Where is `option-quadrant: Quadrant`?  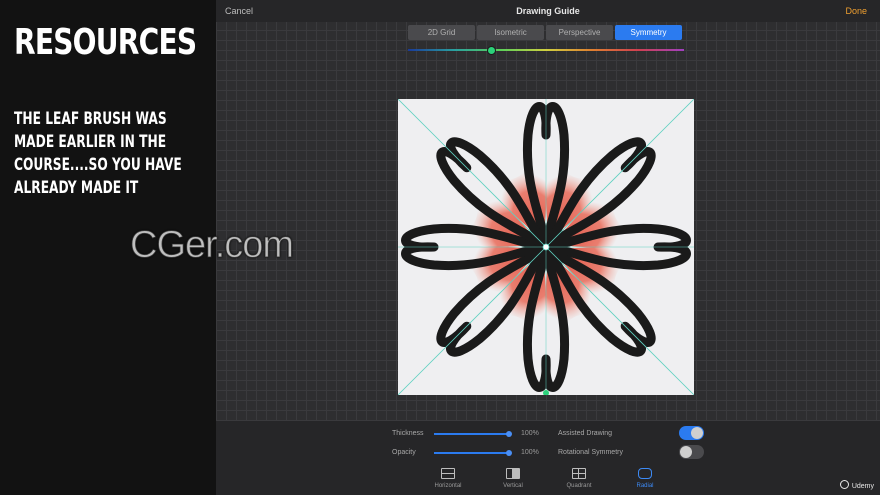
option-quadrant: Quadrant is located at coordinates (579, 478).